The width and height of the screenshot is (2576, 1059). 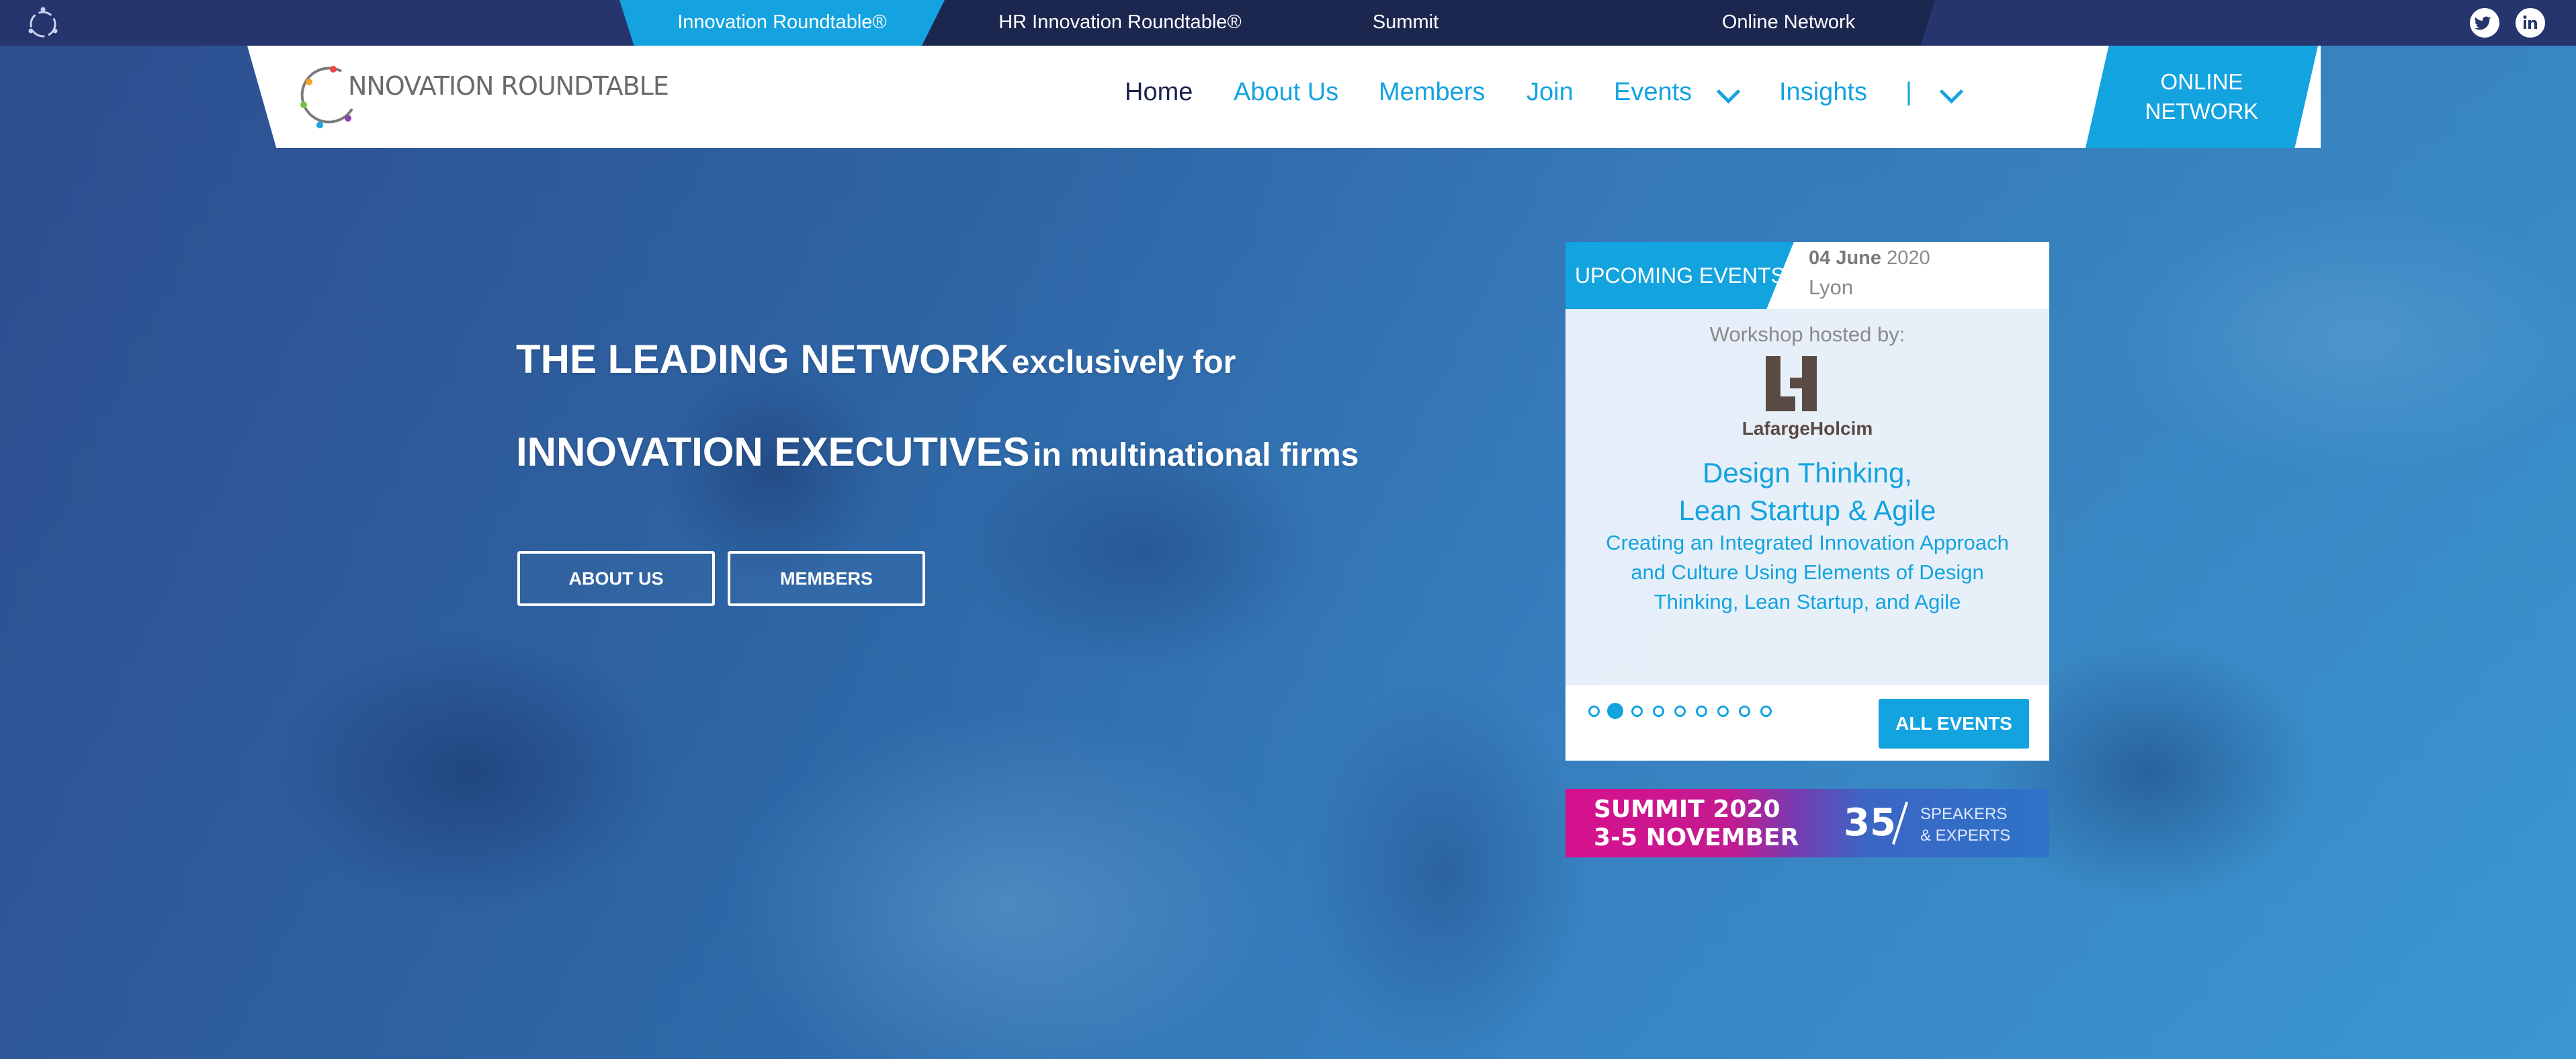 I want to click on tab-innovation-roundtable: Innovation Roundtable®, so click(x=782, y=23).